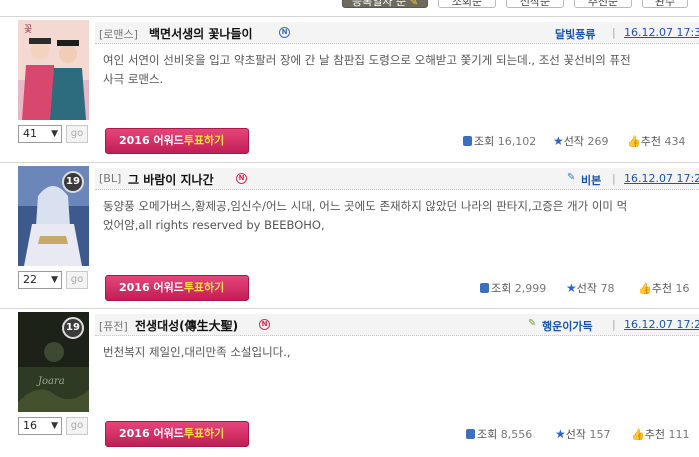 This screenshot has height=457, width=699. What do you see at coordinates (600, 434) in the screenshot?
I see `bookmarks-count: 157` at bounding box center [600, 434].